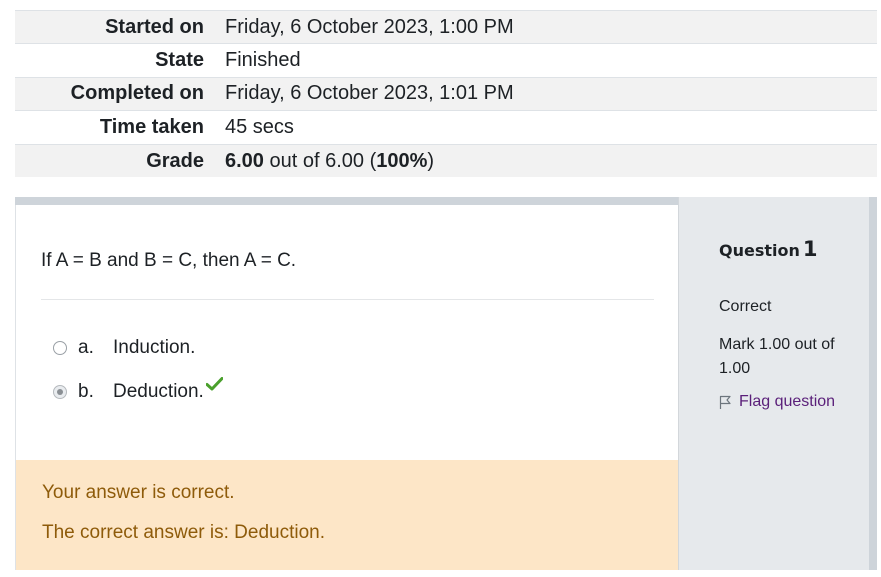 The height and width of the screenshot is (577, 881). What do you see at coordinates (787, 401) in the screenshot?
I see `flag-question-label: Flag question` at bounding box center [787, 401].